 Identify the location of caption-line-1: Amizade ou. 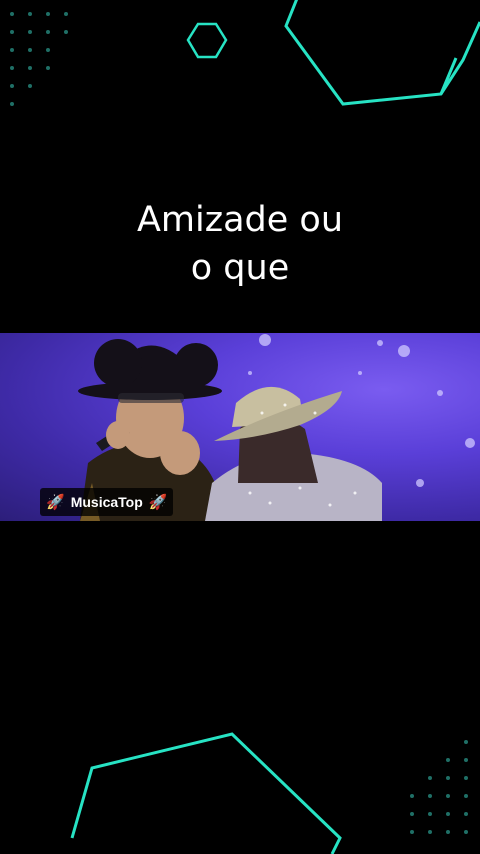
(240, 220).